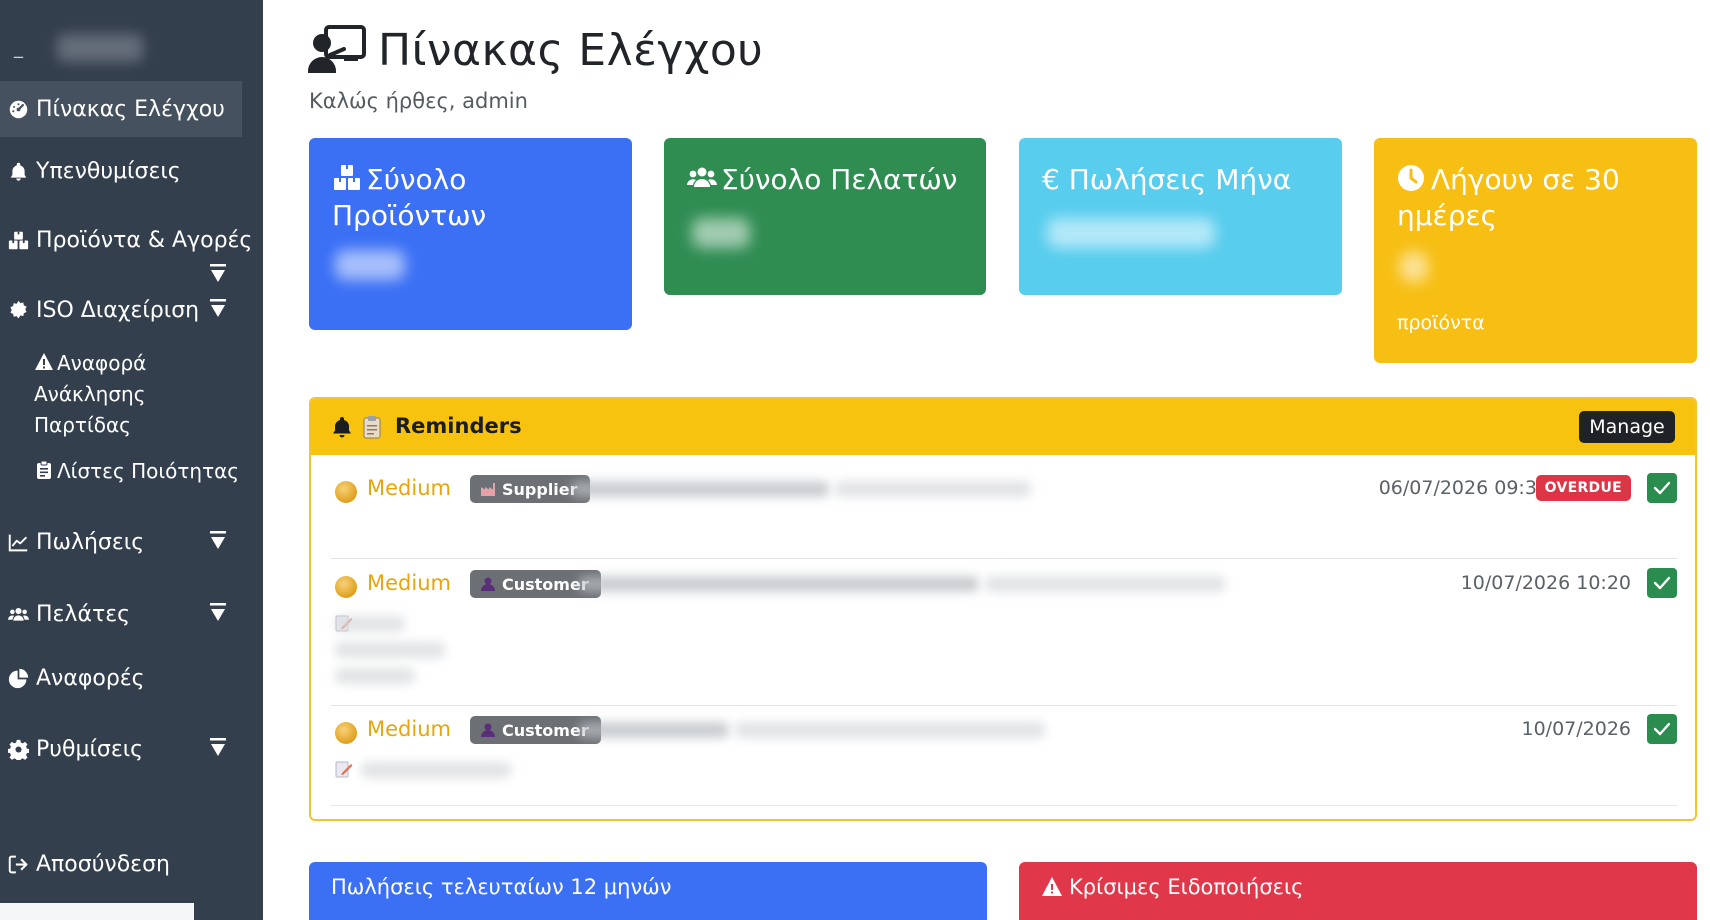 This screenshot has width=1710, height=920. I want to click on reminder-datetime: 06/07/2026 09:30, so click(1463, 488).